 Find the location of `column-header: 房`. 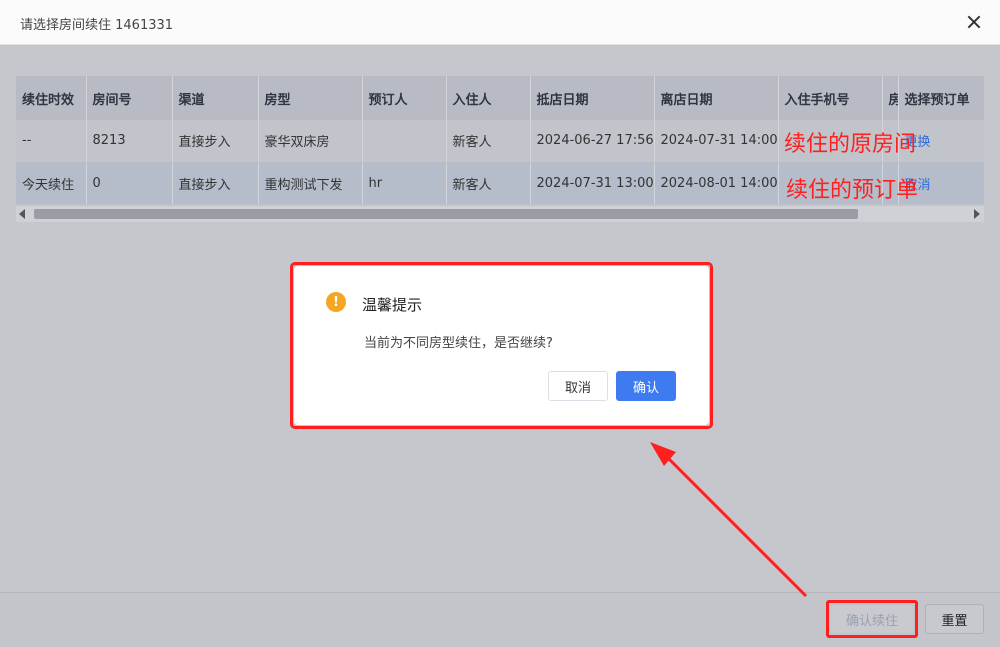

column-header: 房 is located at coordinates (890, 98).